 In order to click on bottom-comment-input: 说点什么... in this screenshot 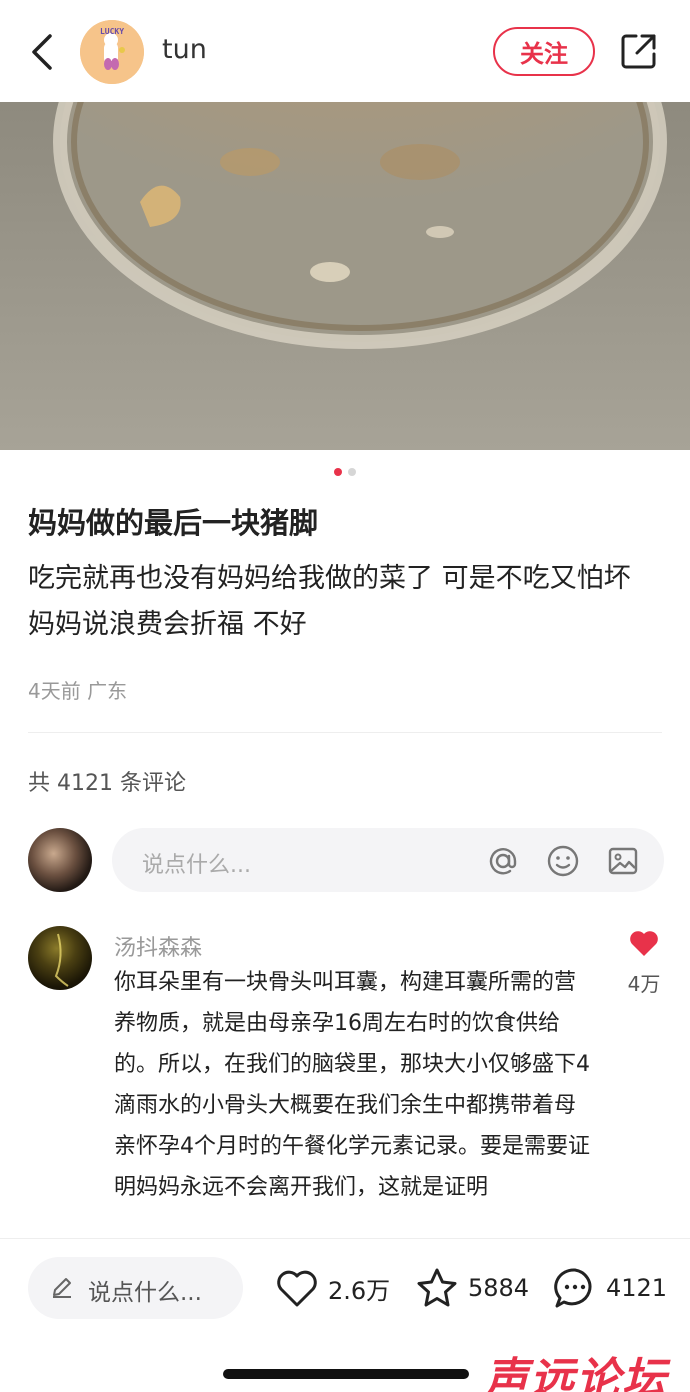, I will do `click(135, 1288)`.